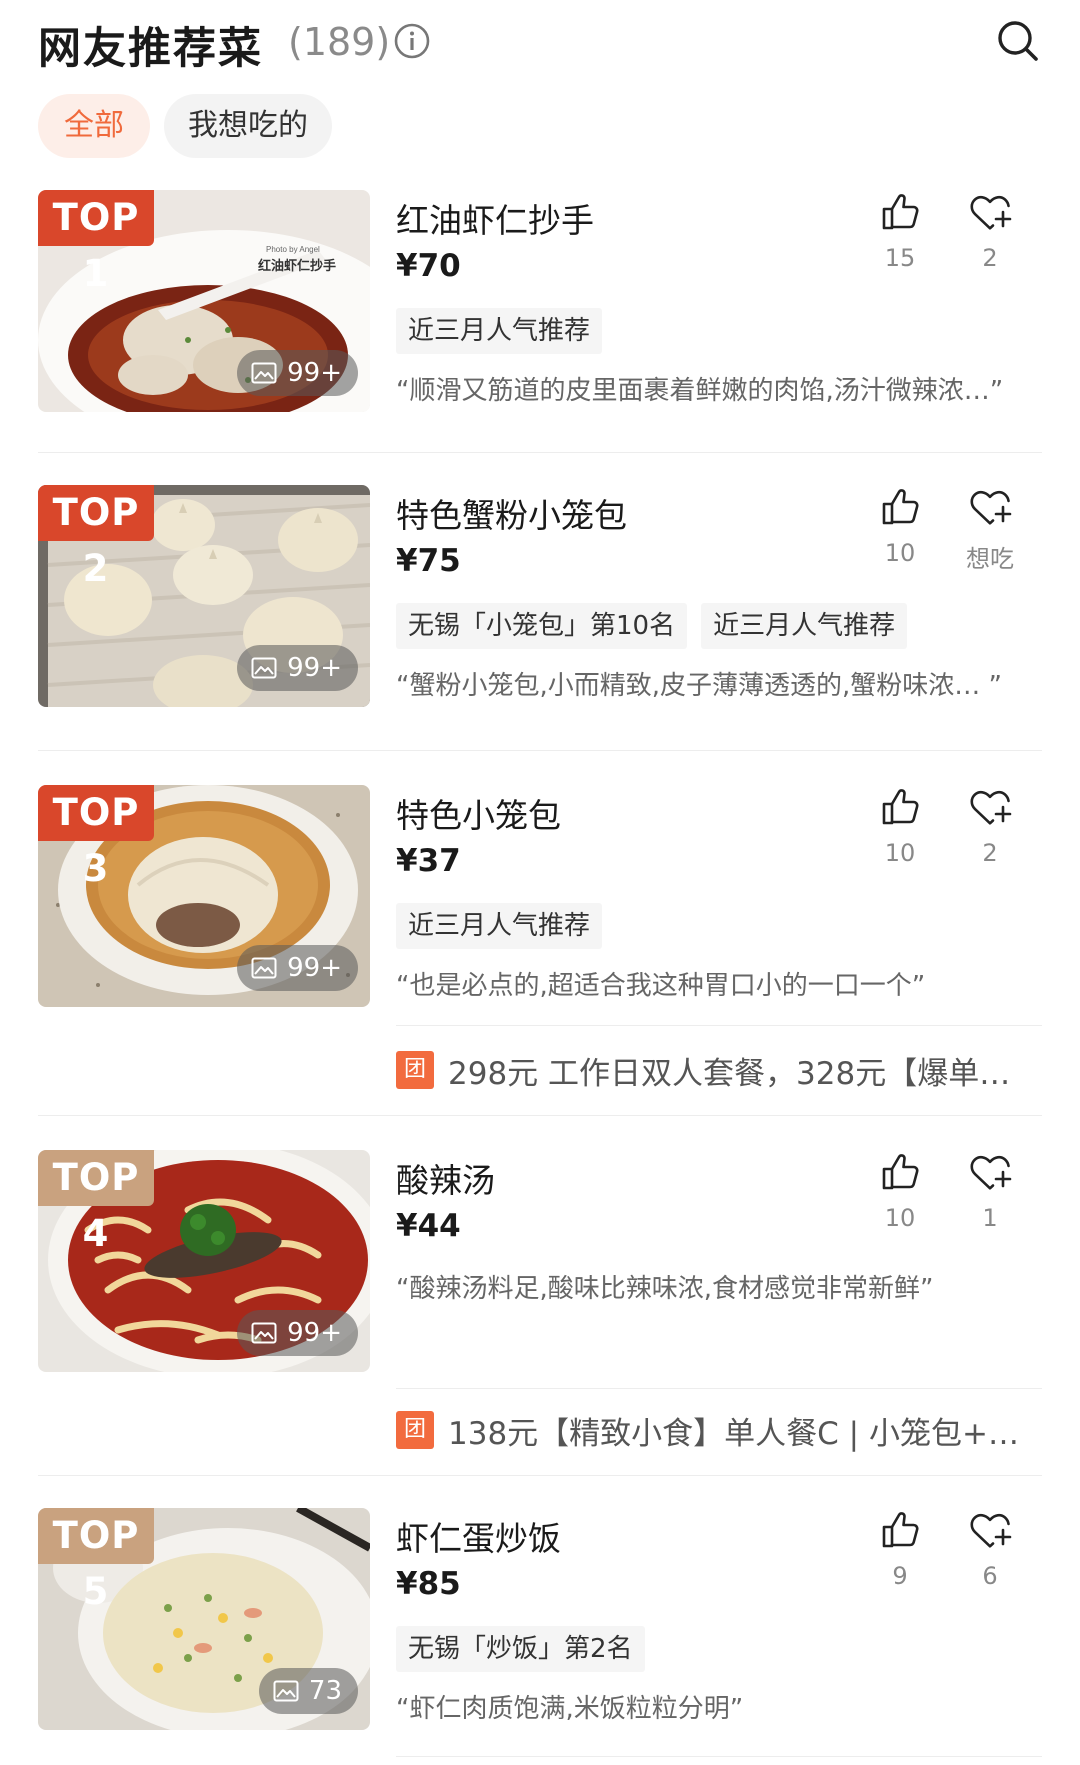 This screenshot has height=1765, width=1080. I want to click on want-button: 1, so click(990, 1191).